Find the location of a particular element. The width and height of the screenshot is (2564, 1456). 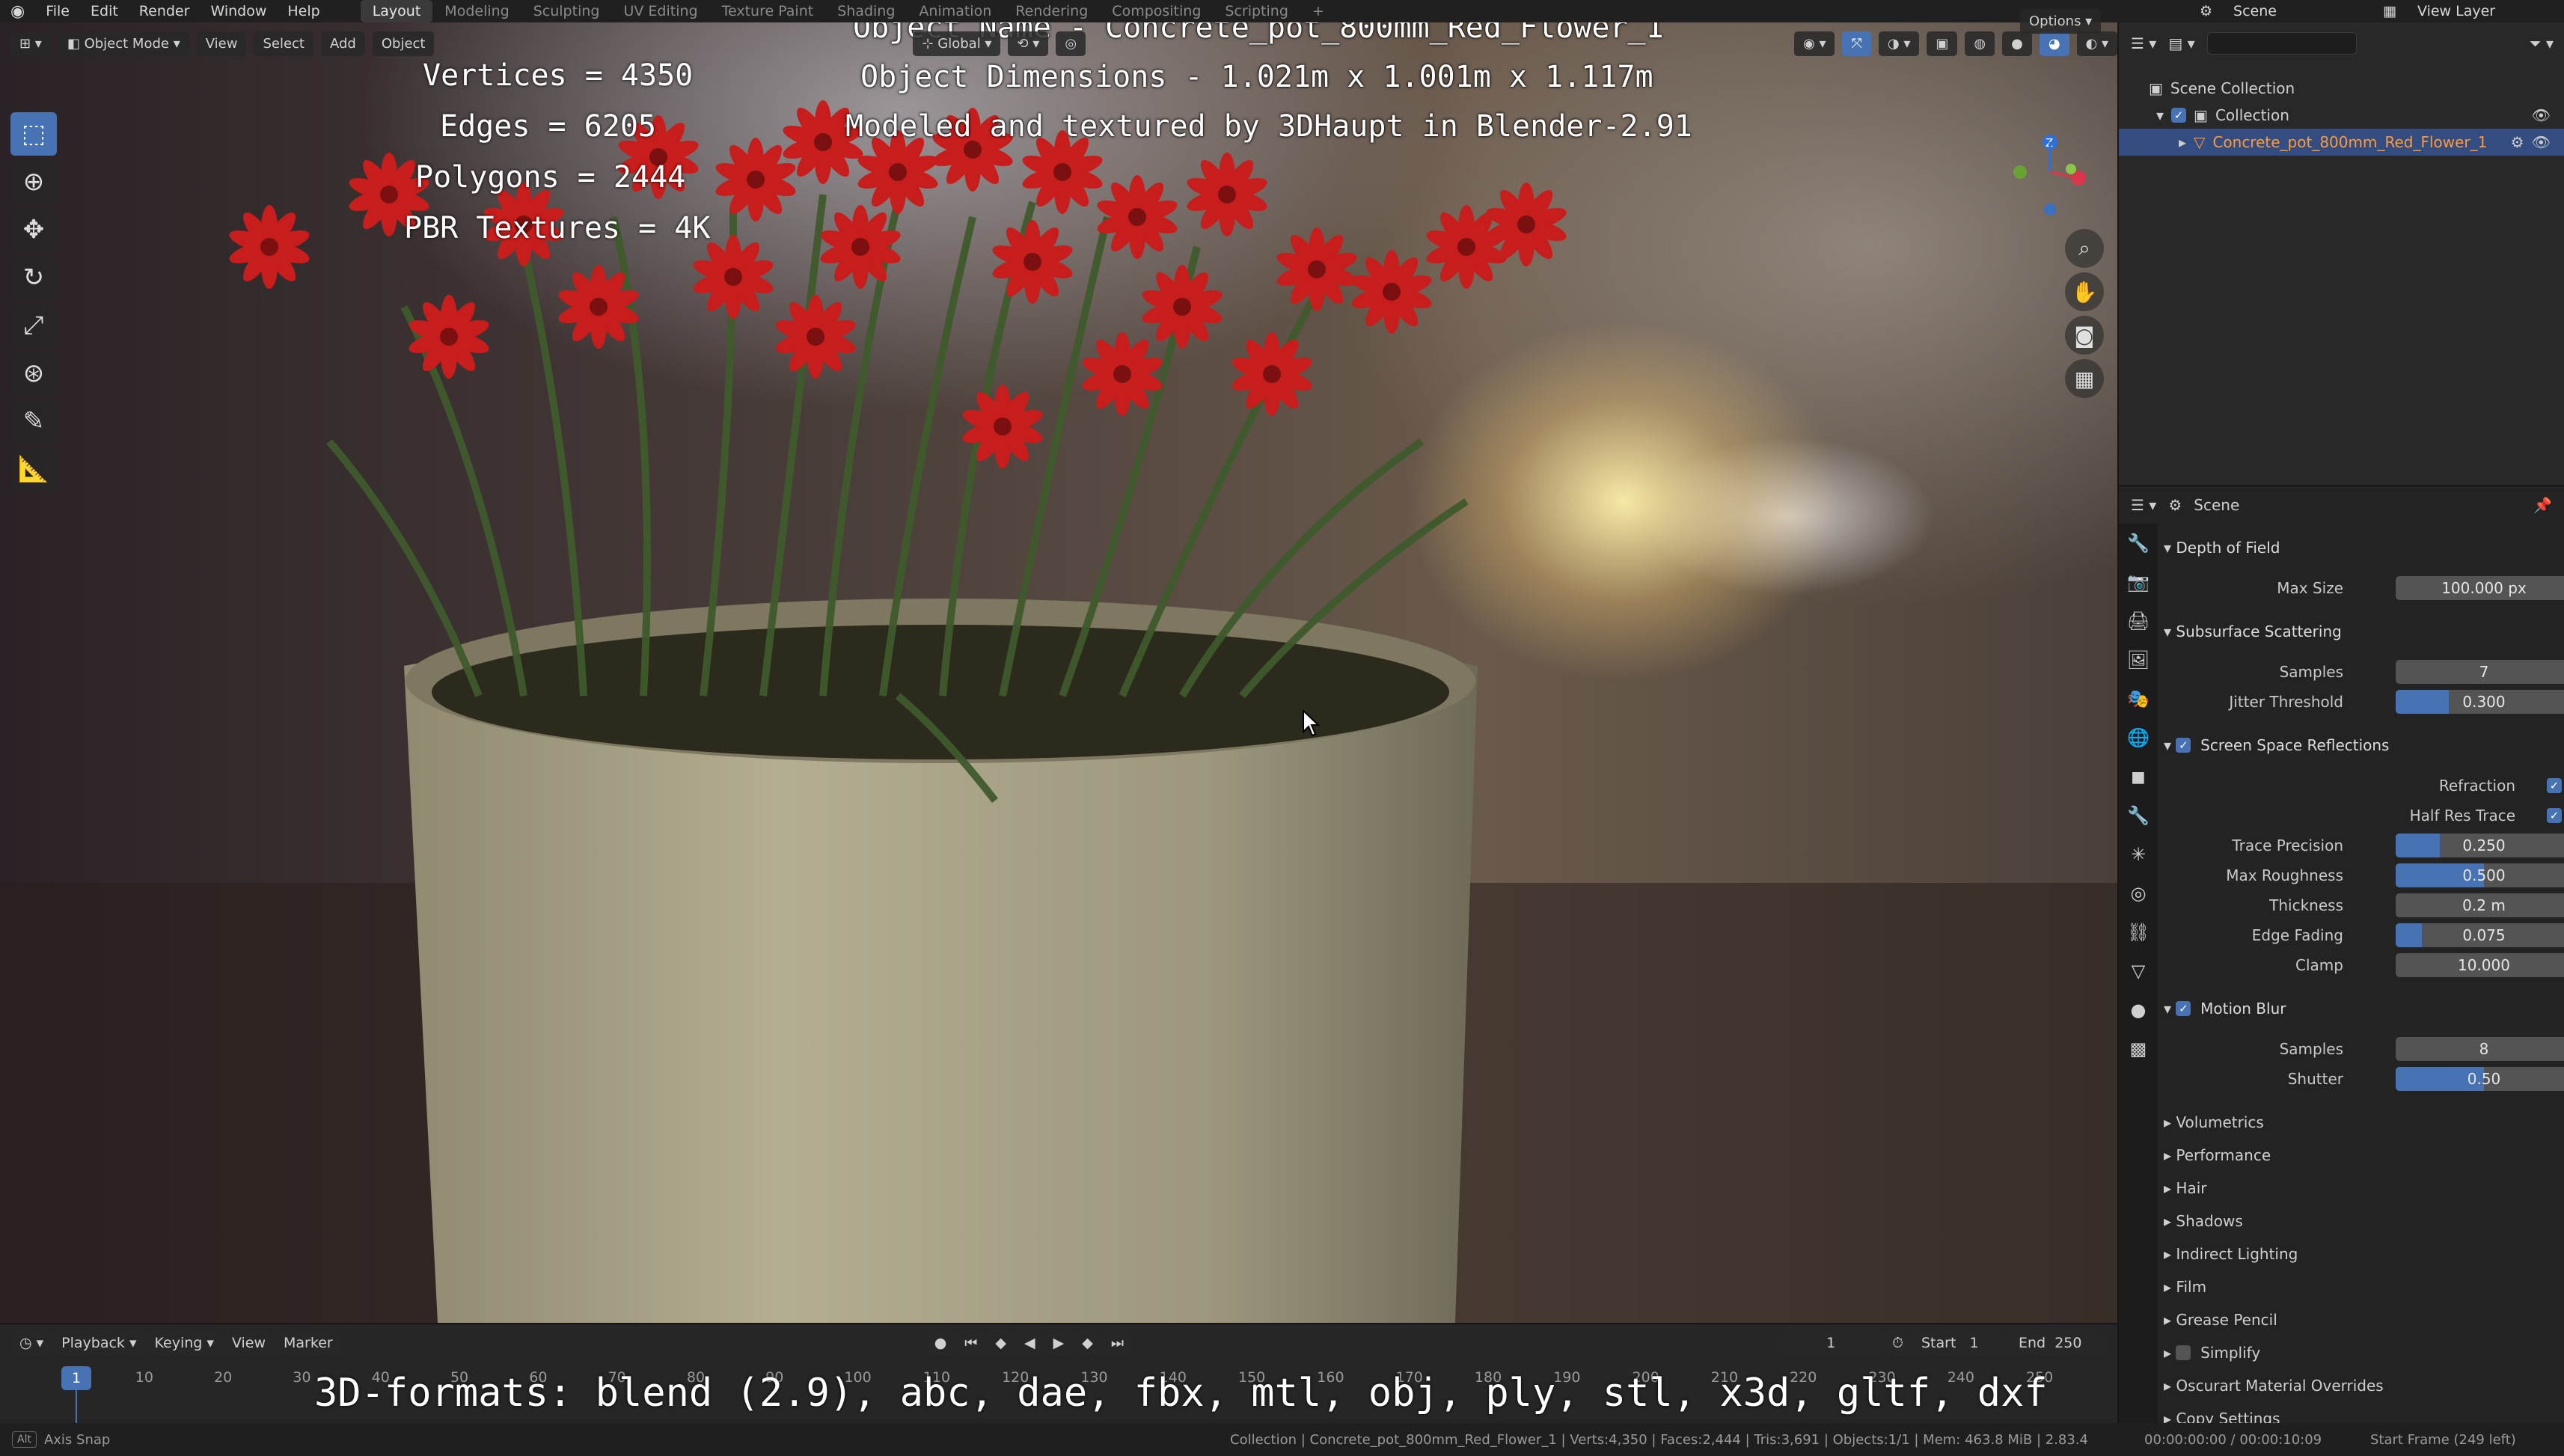

add-workspace-button: + is located at coordinates (1318, 11).